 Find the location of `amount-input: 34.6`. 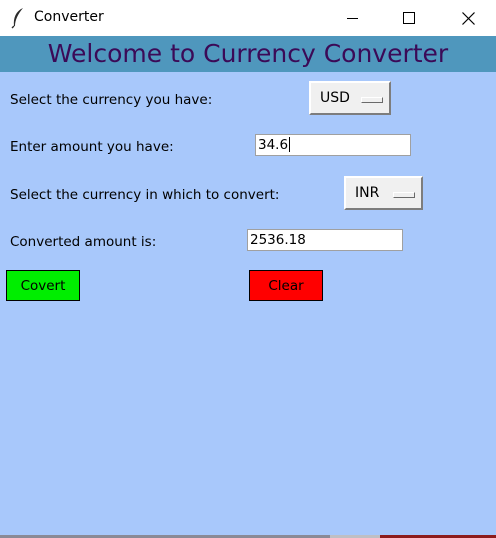

amount-input: 34.6 is located at coordinates (333, 145).